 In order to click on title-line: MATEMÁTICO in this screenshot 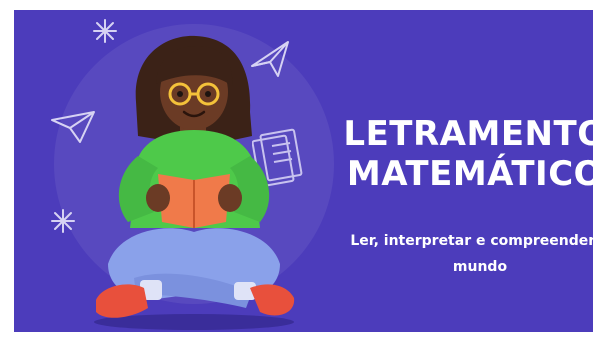, I will do `click(469, 174)`.